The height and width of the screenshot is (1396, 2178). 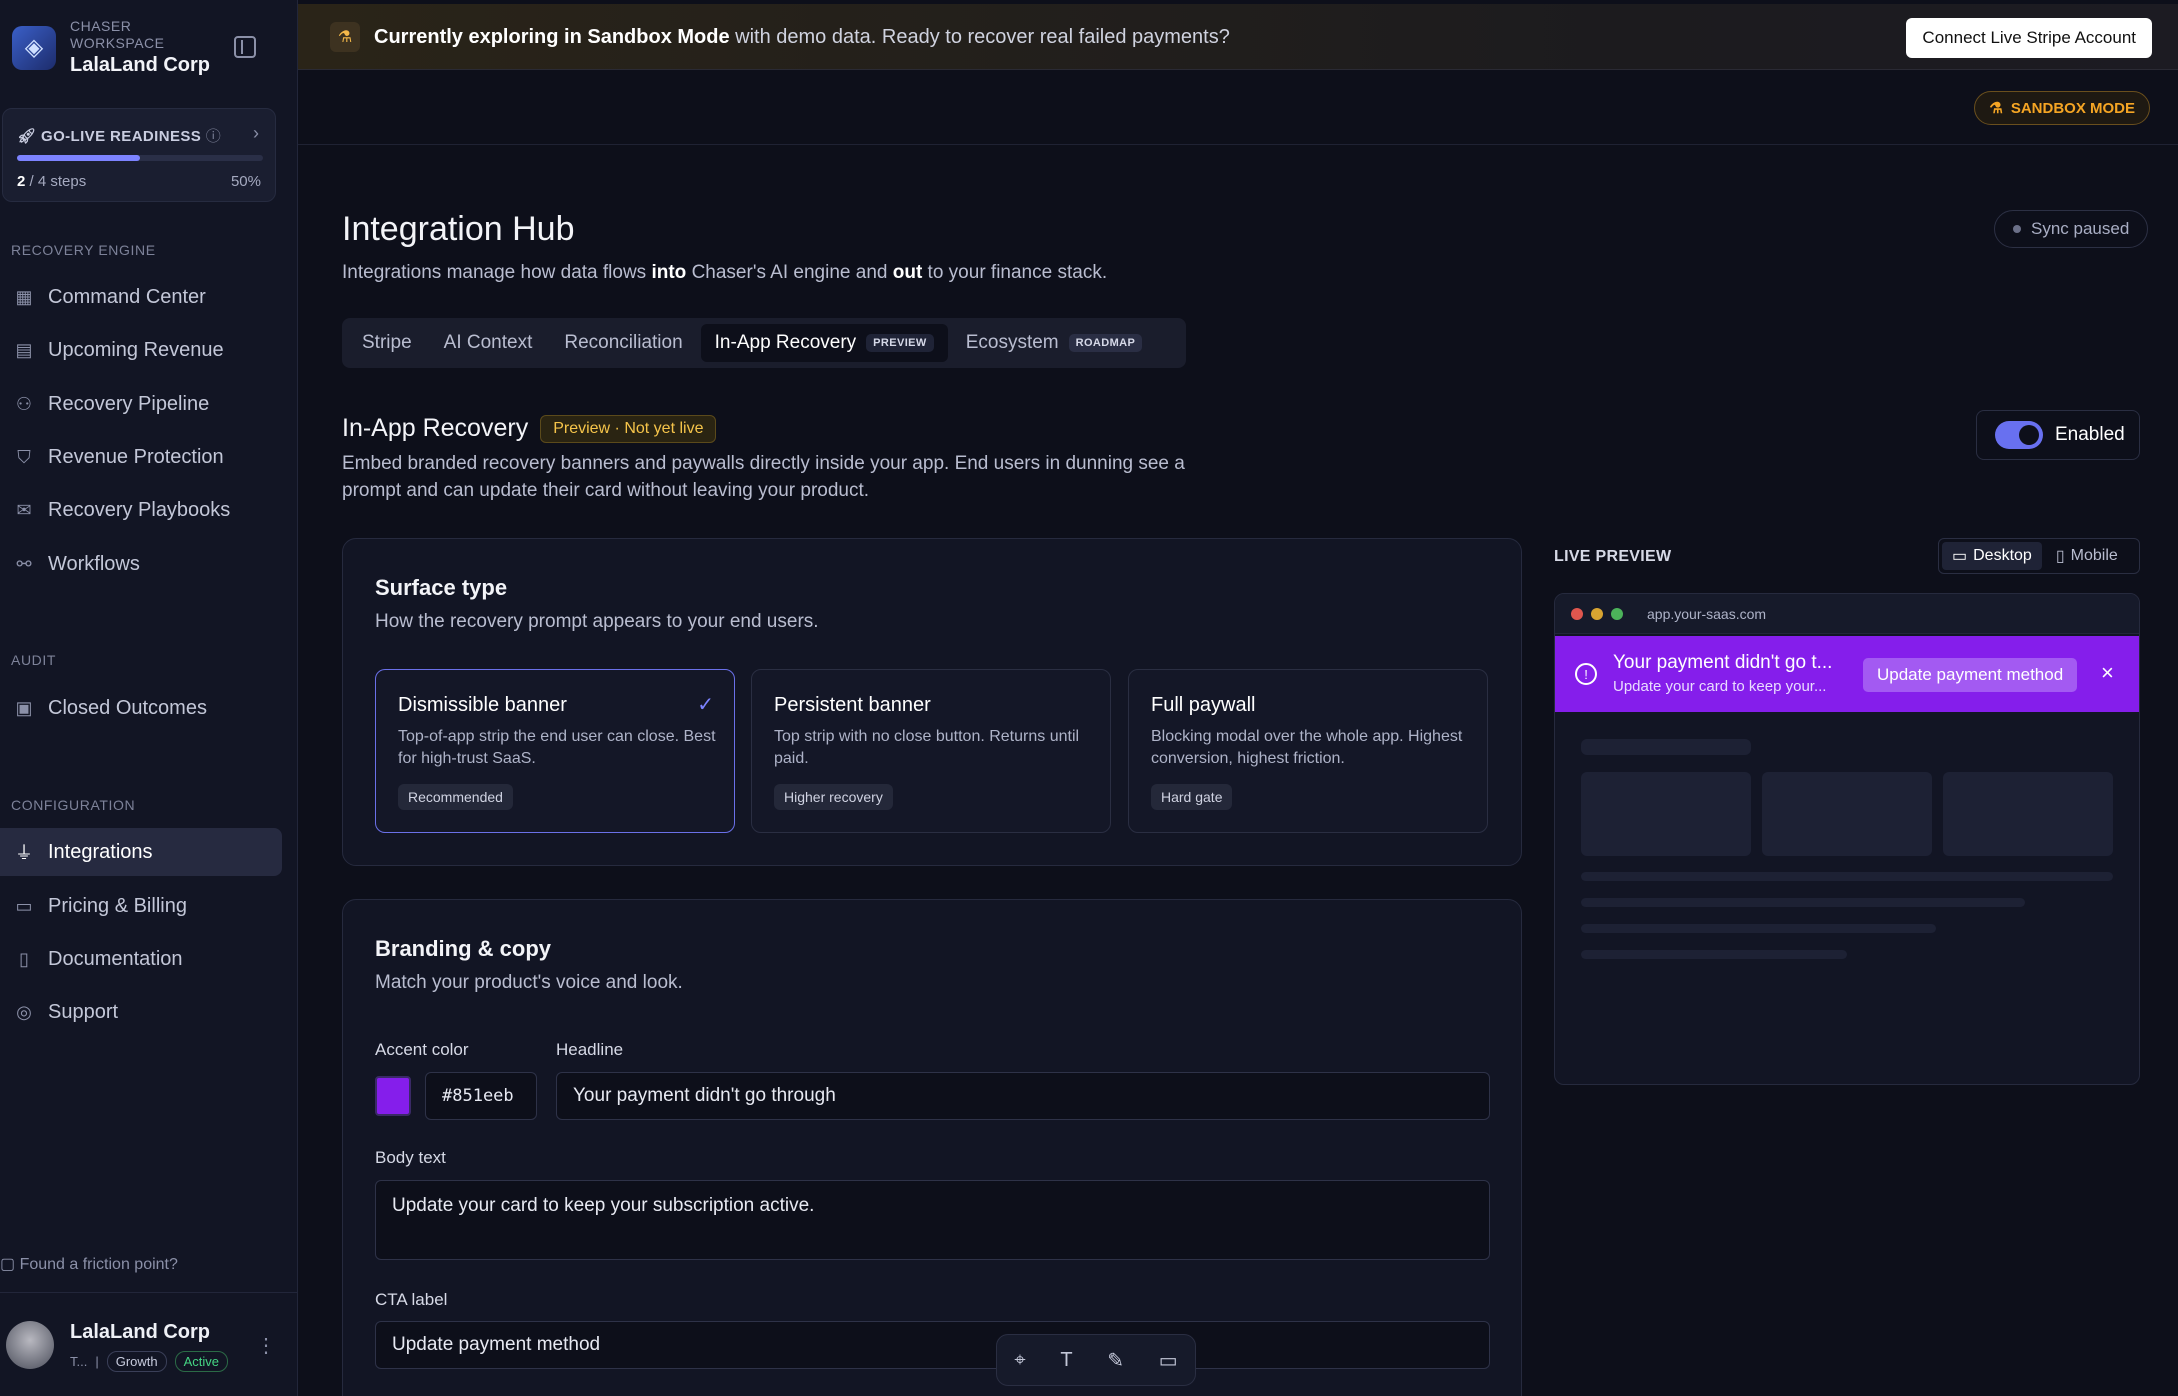 I want to click on tab-ai-context: AI Context, so click(x=488, y=343).